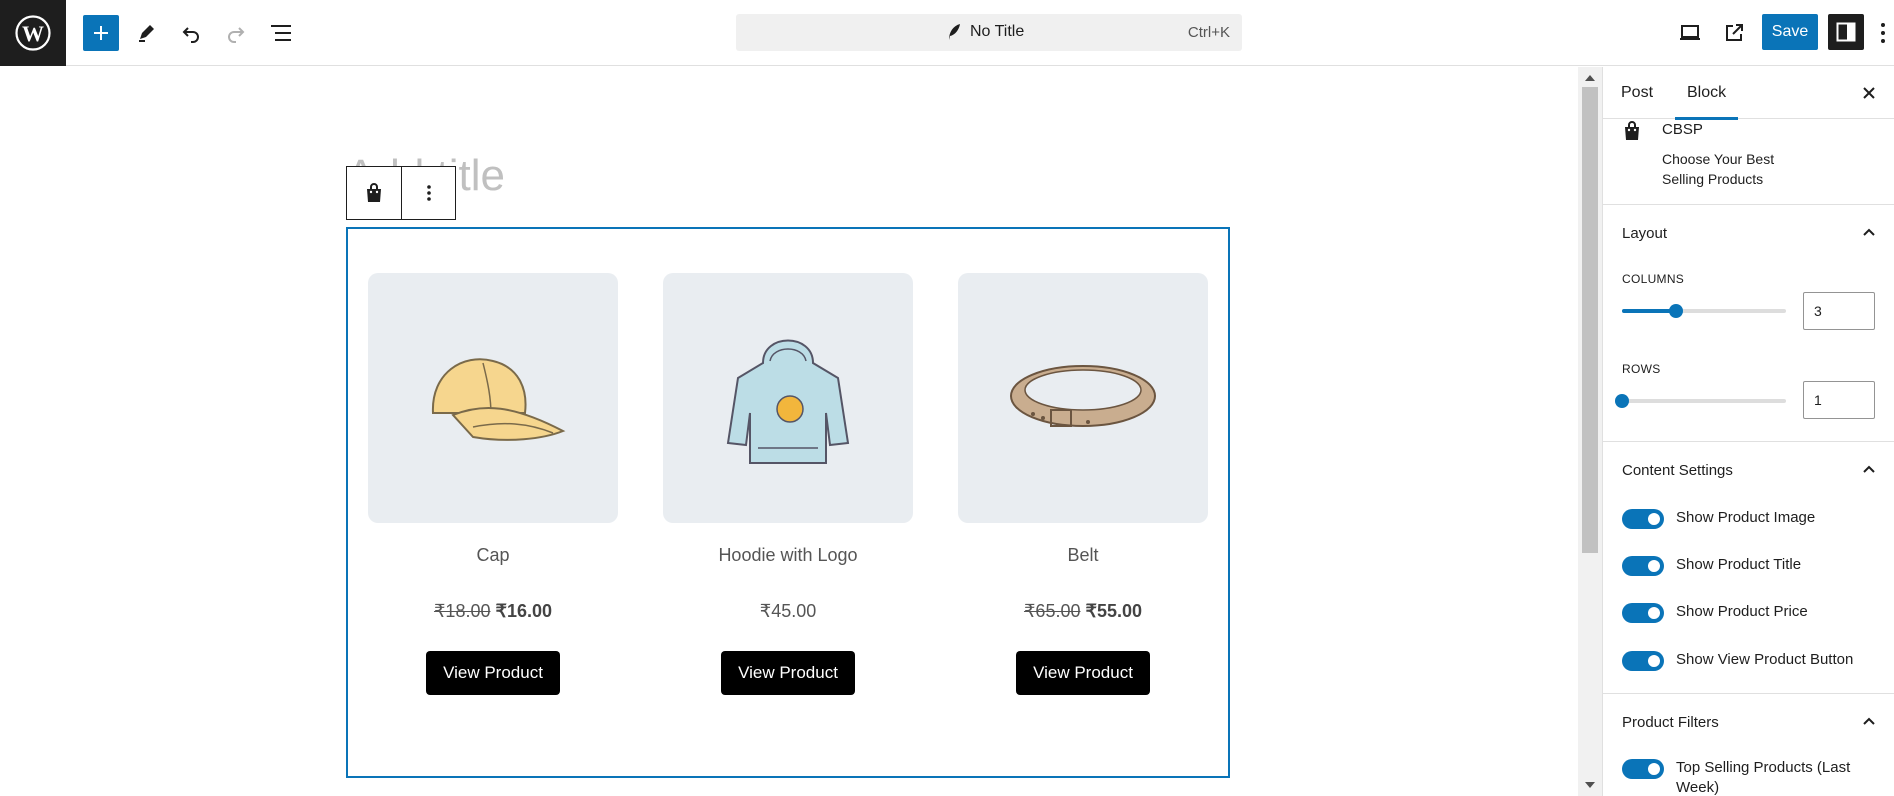 The height and width of the screenshot is (796, 1894). Describe the element at coordinates (1682, 129) in the screenshot. I see `block-title: CBSP` at that location.